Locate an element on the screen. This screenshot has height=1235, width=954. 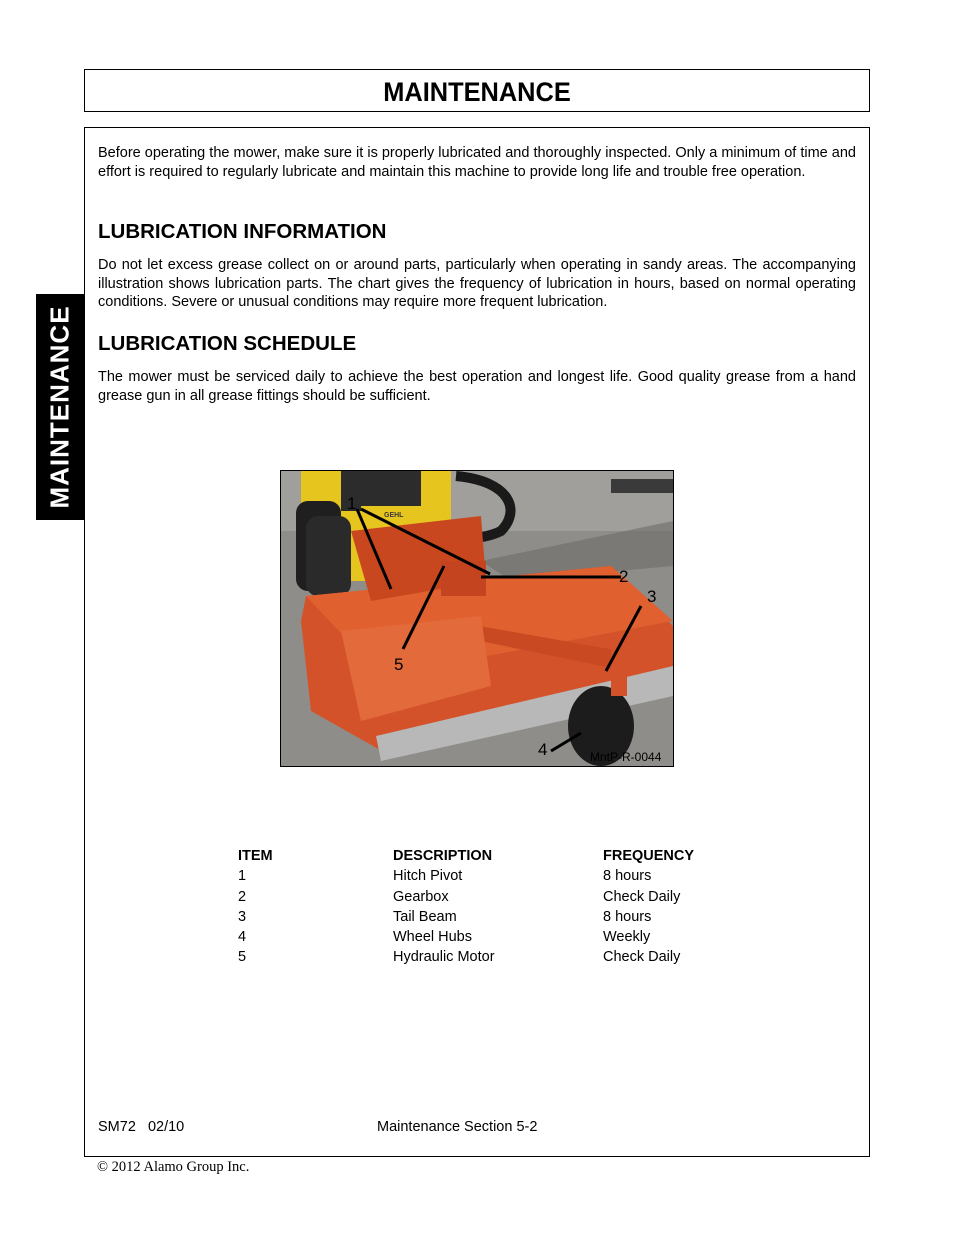
page-title: MAINTENANCE is located at coordinates (477, 92).